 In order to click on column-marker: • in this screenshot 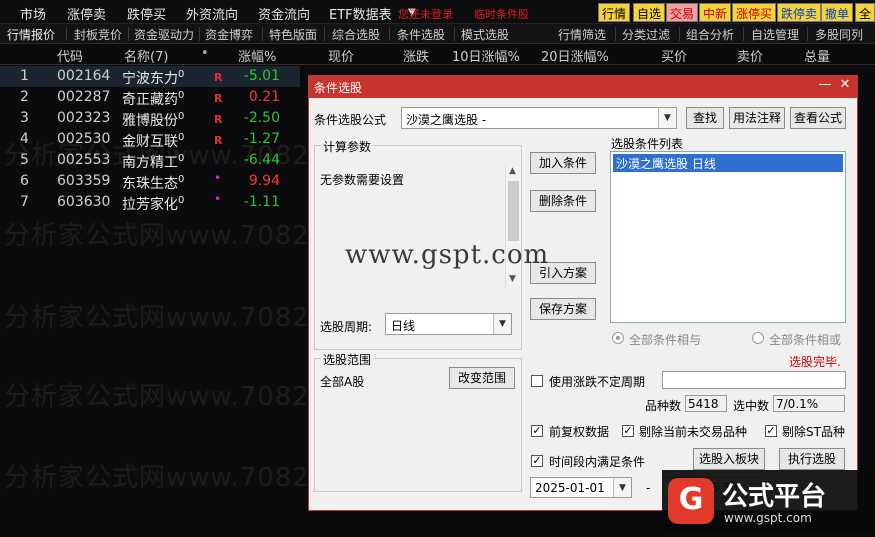, I will do `click(205, 53)`.